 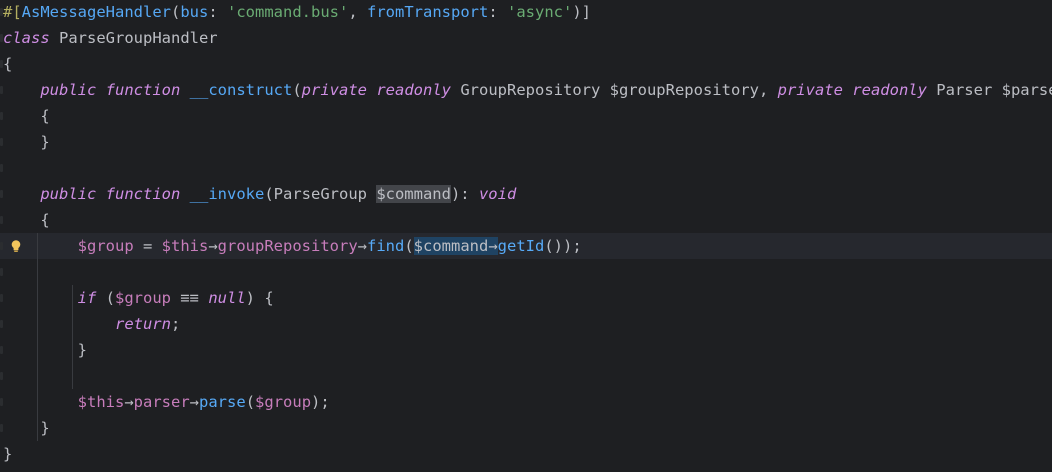 What do you see at coordinates (540, 12) in the screenshot?
I see `code-token: 'async'` at bounding box center [540, 12].